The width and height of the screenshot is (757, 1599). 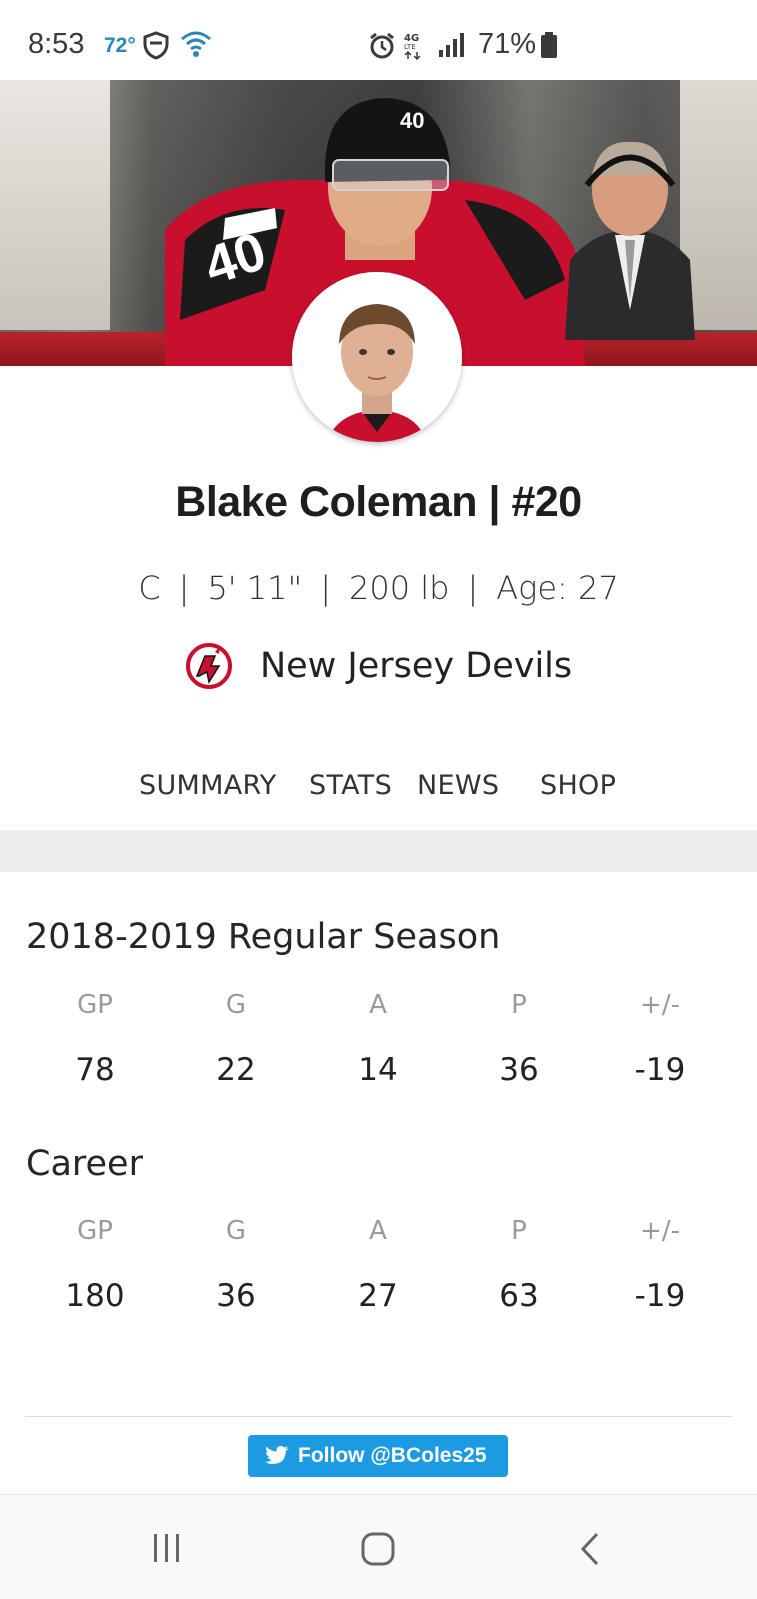 I want to click on back-icon, so click(x=590, y=1549).